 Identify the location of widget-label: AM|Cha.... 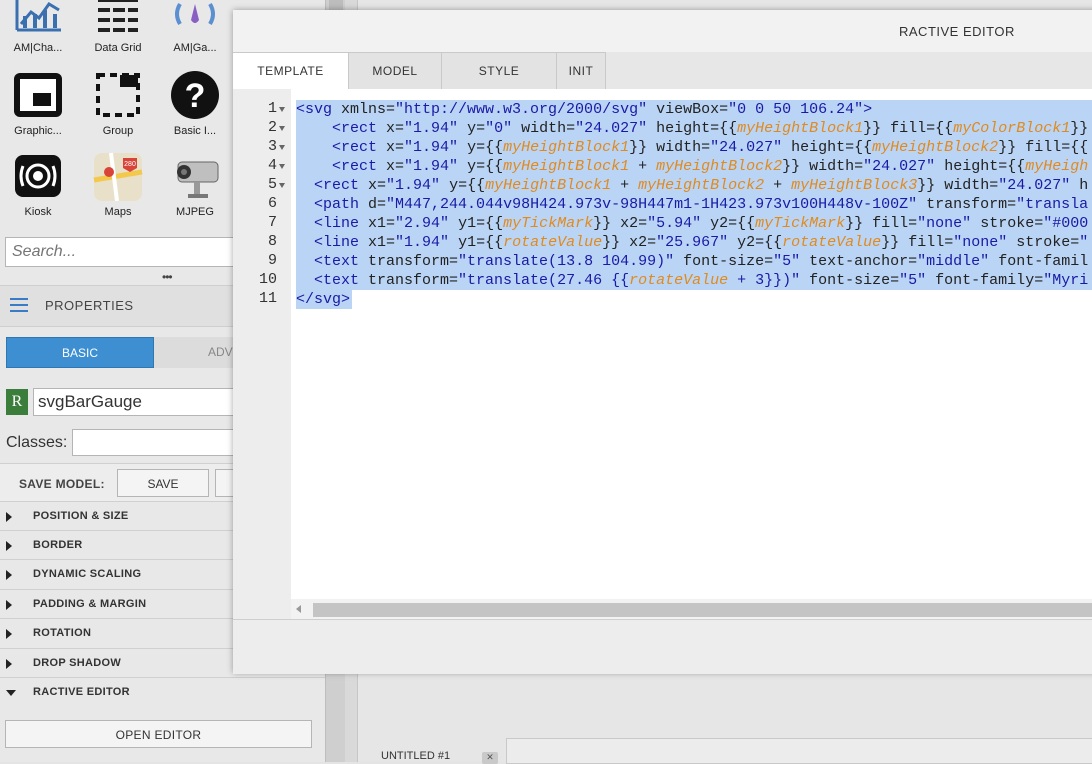
(38, 48).